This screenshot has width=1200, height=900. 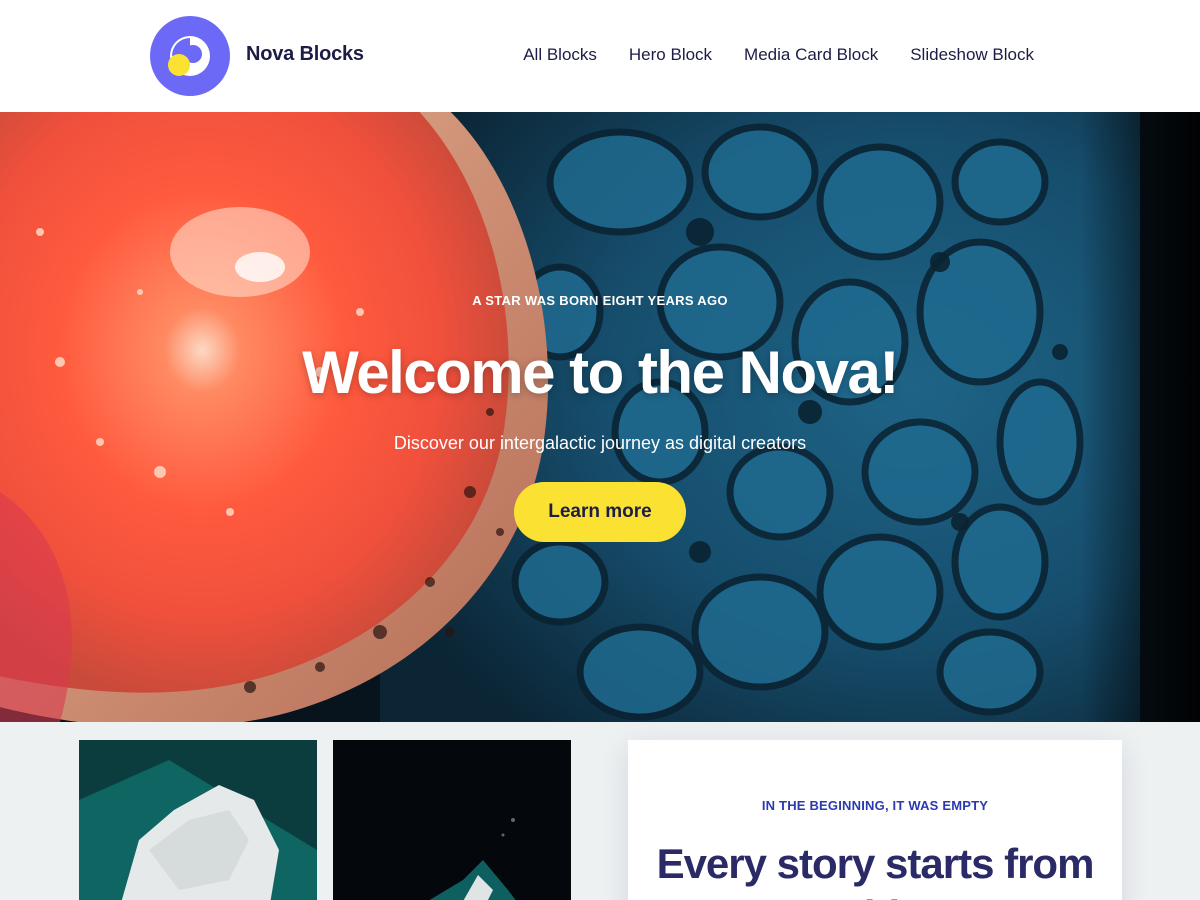 I want to click on gallery-image-dark, so click(x=452, y=820).